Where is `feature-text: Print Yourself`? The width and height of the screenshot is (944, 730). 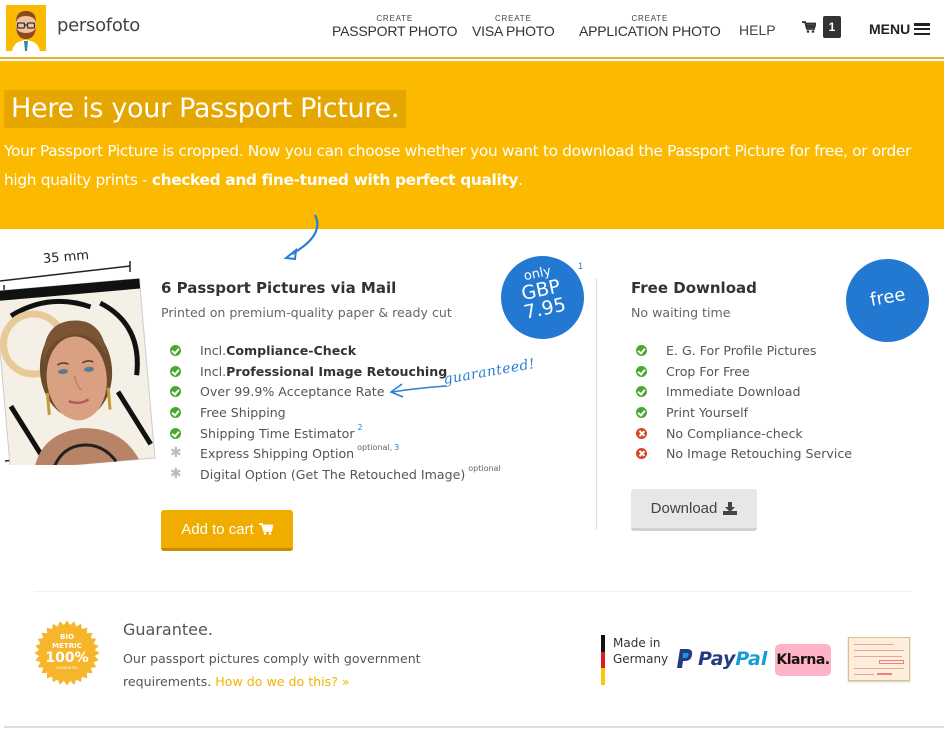
feature-text: Print Yourself is located at coordinates (707, 412).